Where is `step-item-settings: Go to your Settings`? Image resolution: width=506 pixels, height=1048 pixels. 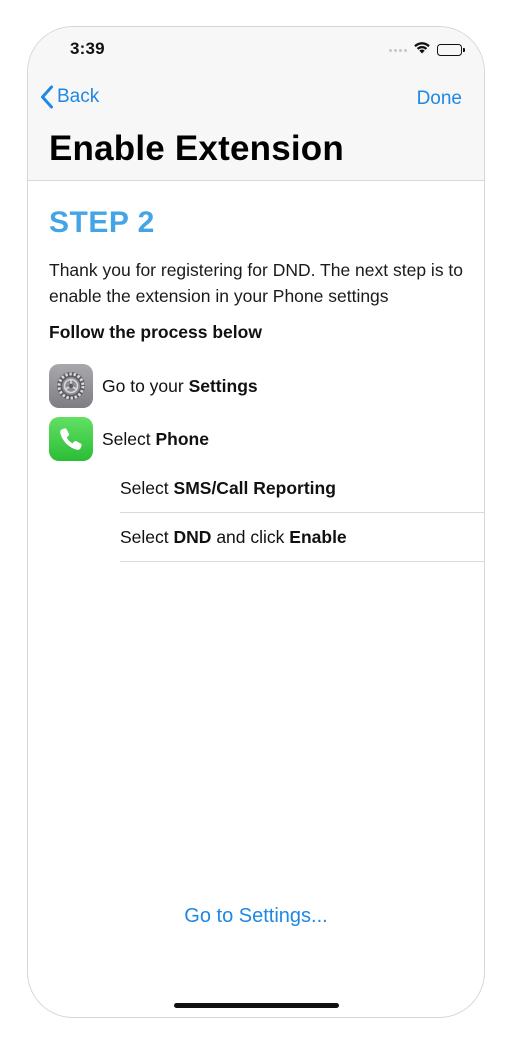
step-item-settings: Go to your Settings is located at coordinates (153, 386).